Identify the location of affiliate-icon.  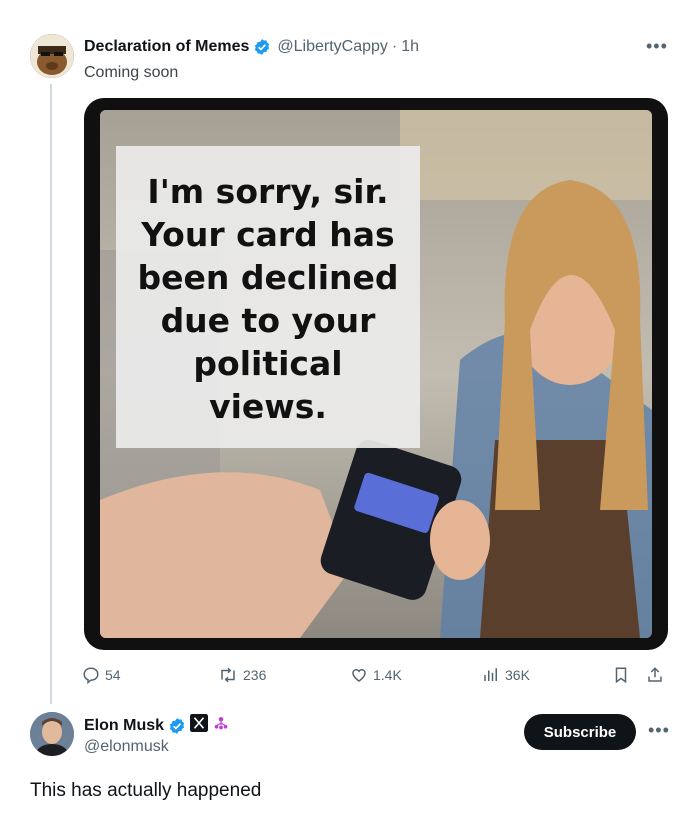
(221, 725).